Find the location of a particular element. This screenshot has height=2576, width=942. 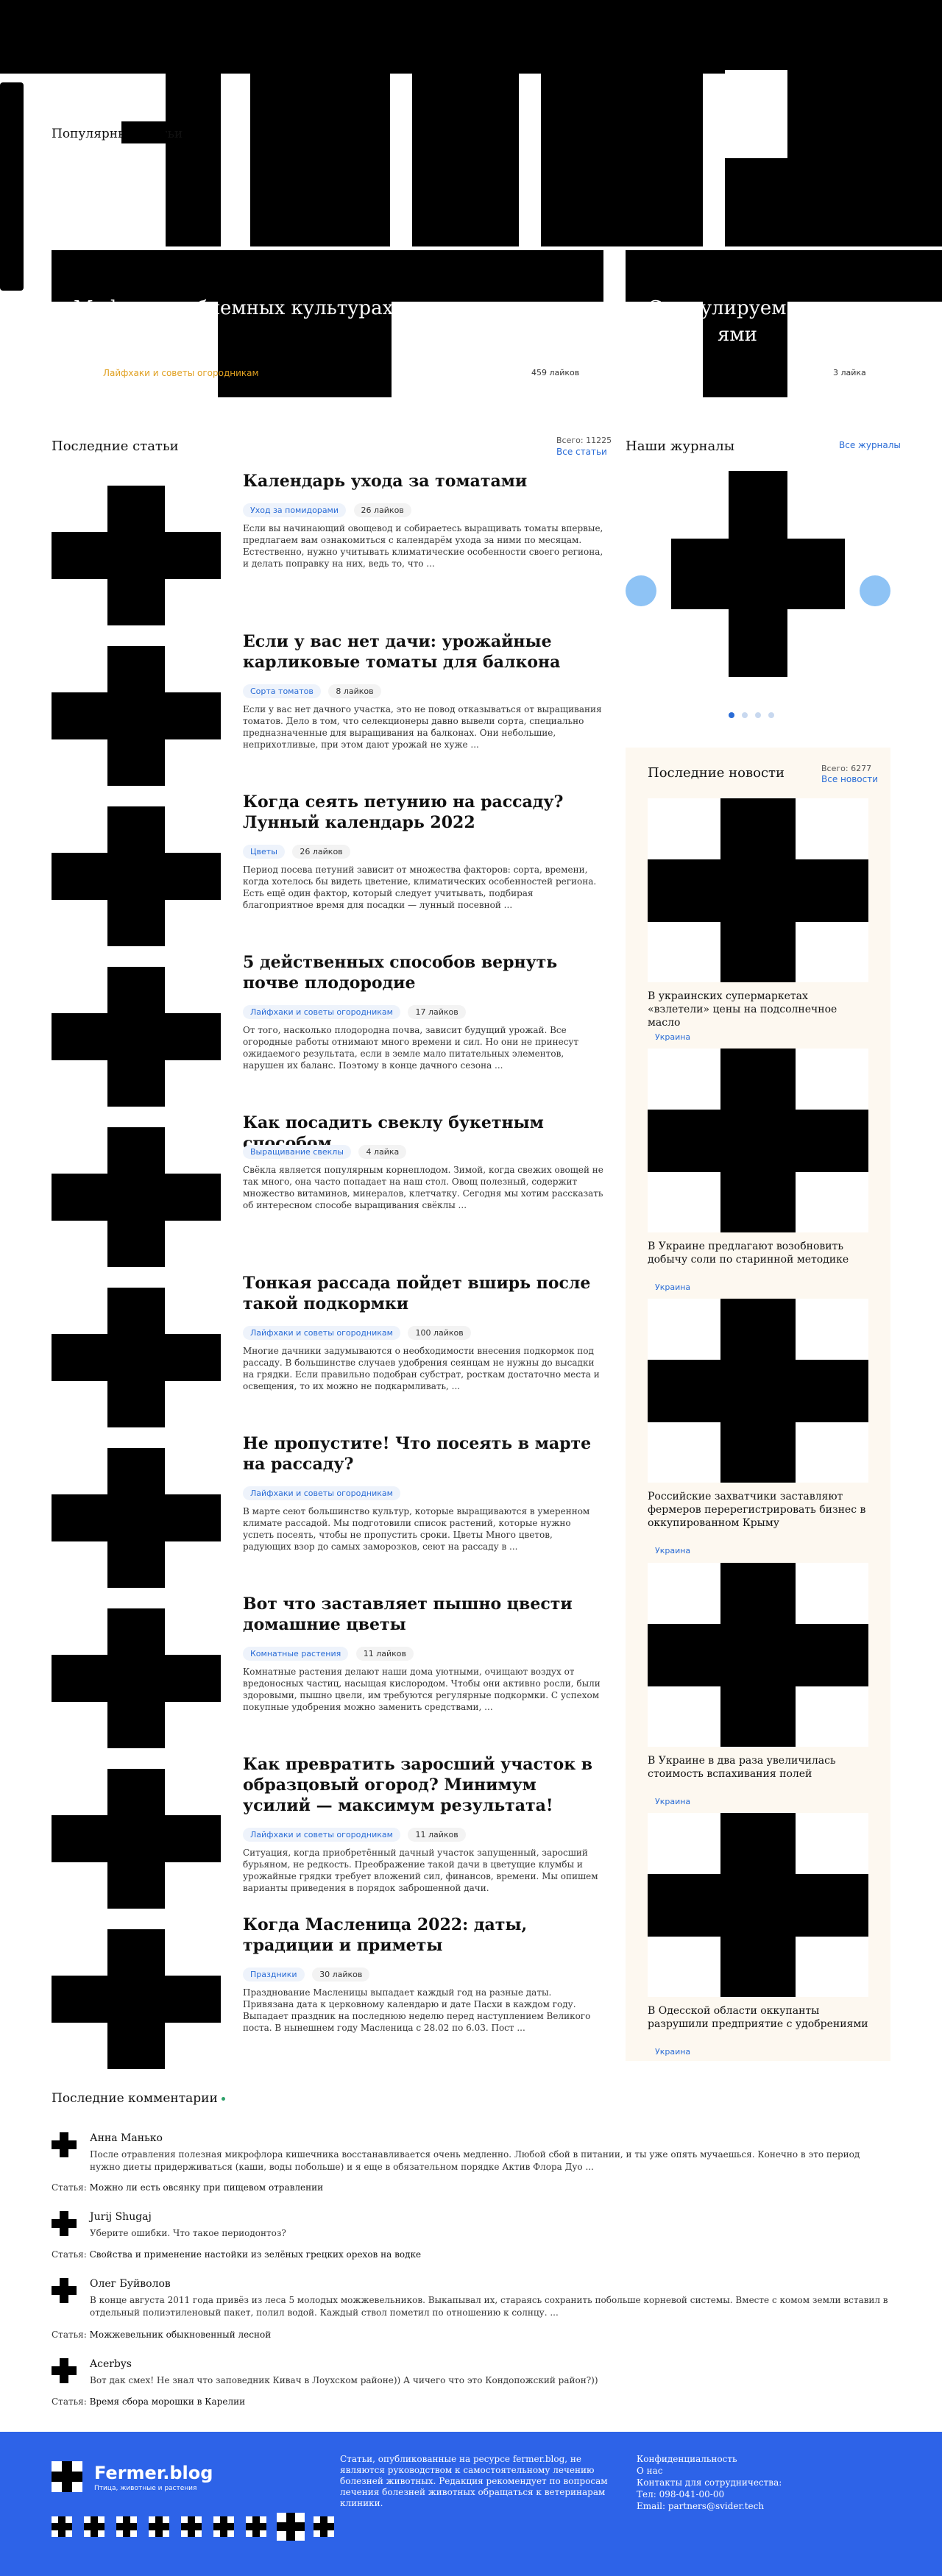

comment-article-link: Время сбора морошки в Карелии is located at coordinates (168, 2401).